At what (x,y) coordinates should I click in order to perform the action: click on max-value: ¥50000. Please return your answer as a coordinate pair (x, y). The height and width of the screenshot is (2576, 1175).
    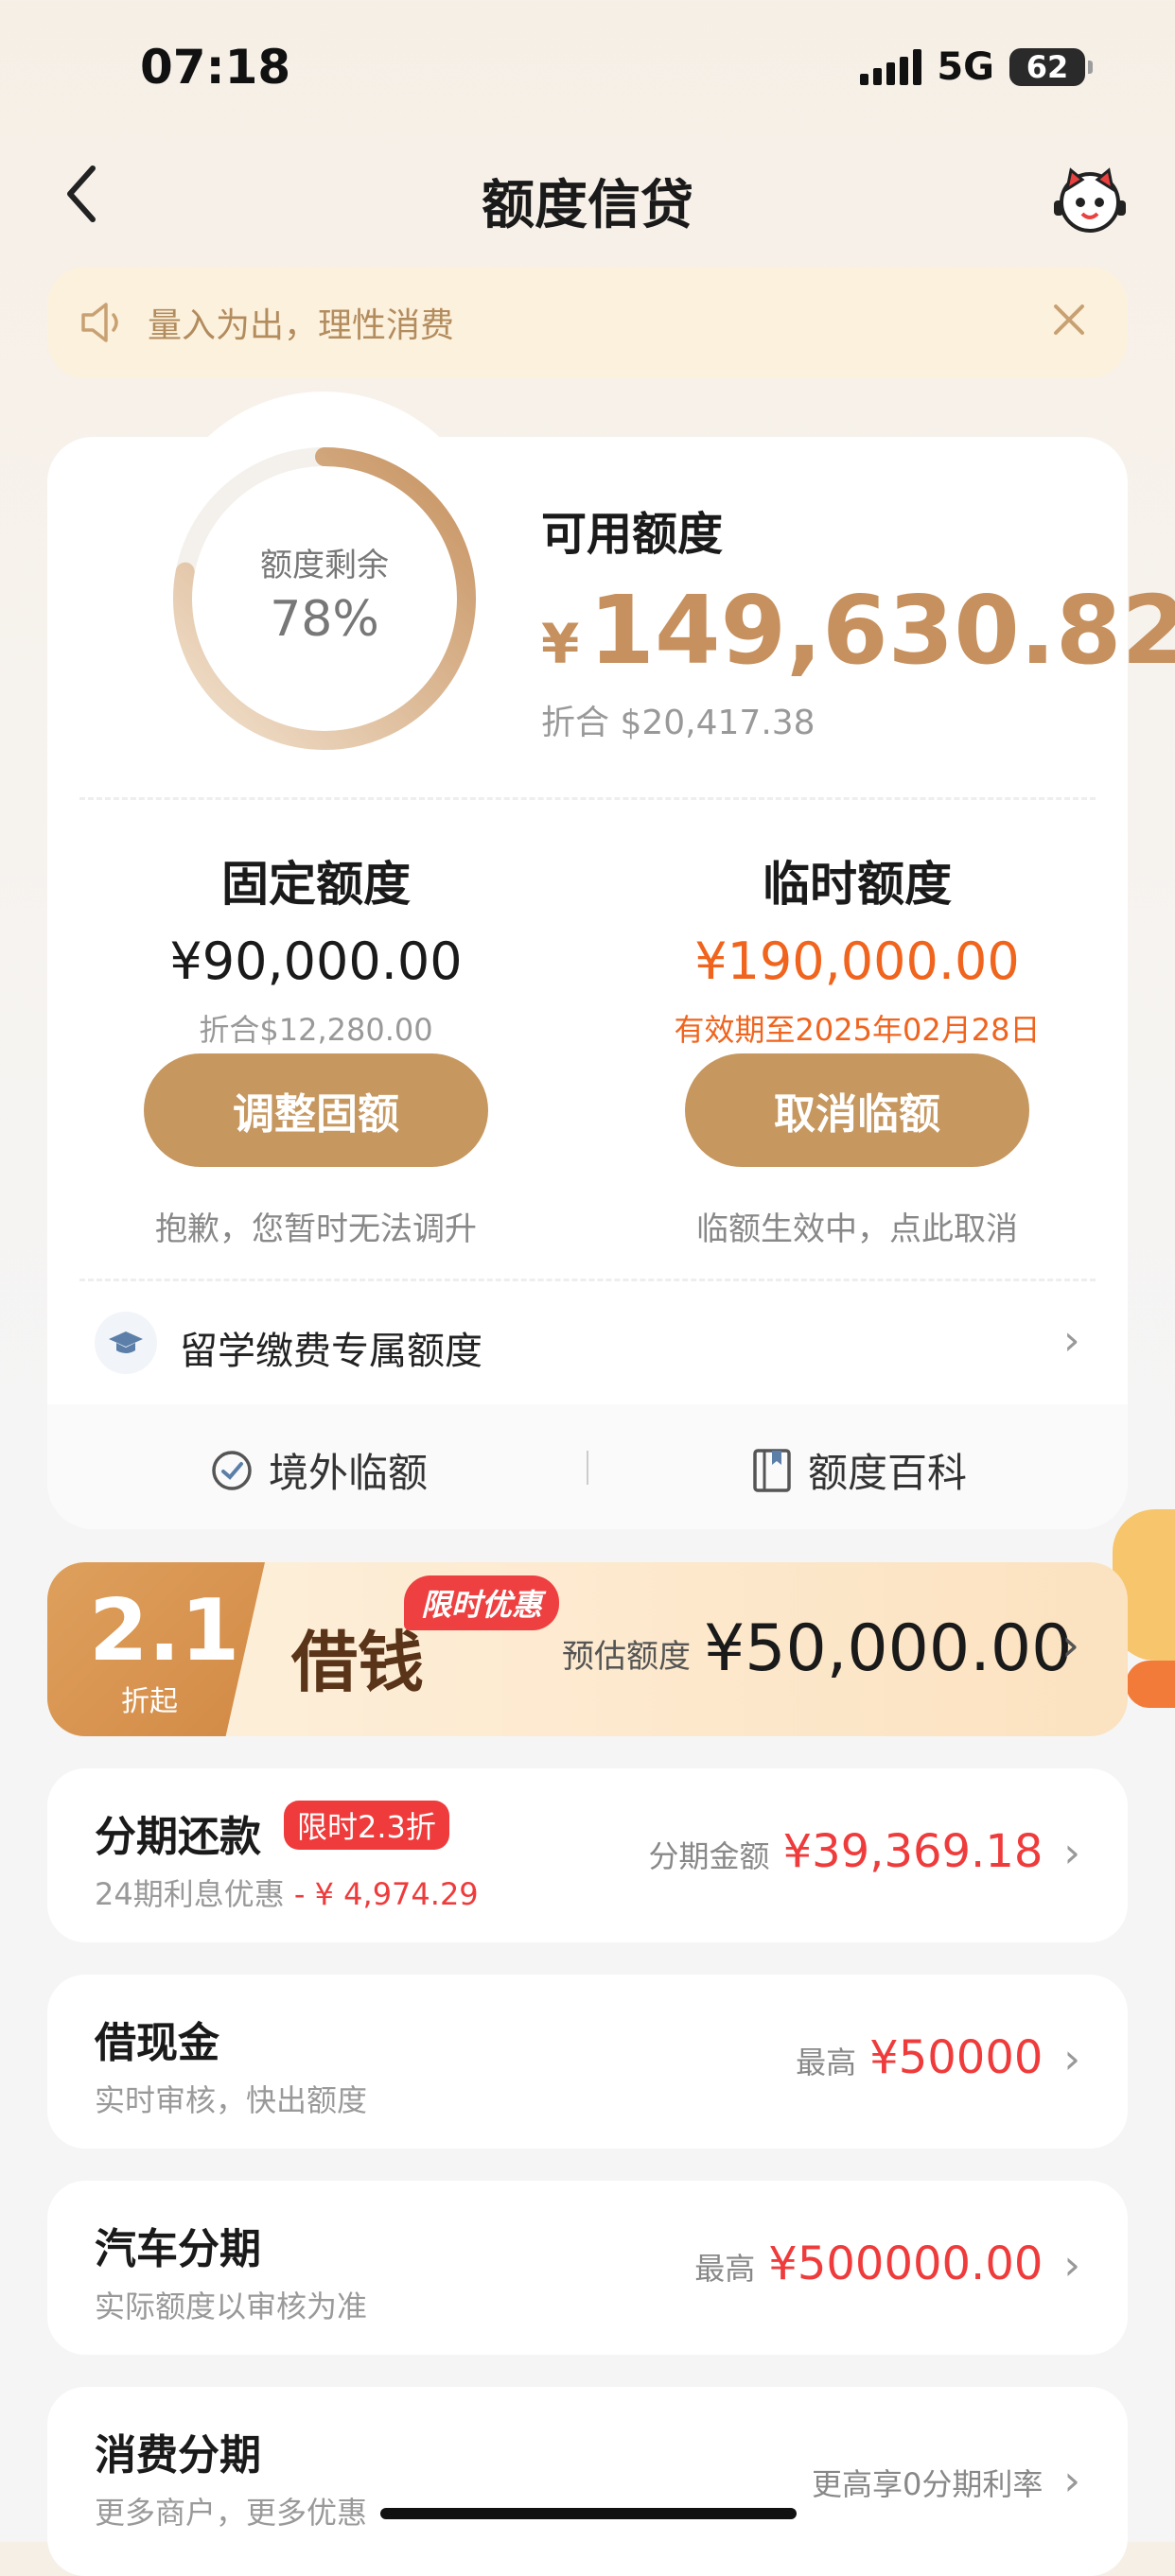
    Looking at the image, I should click on (956, 2057).